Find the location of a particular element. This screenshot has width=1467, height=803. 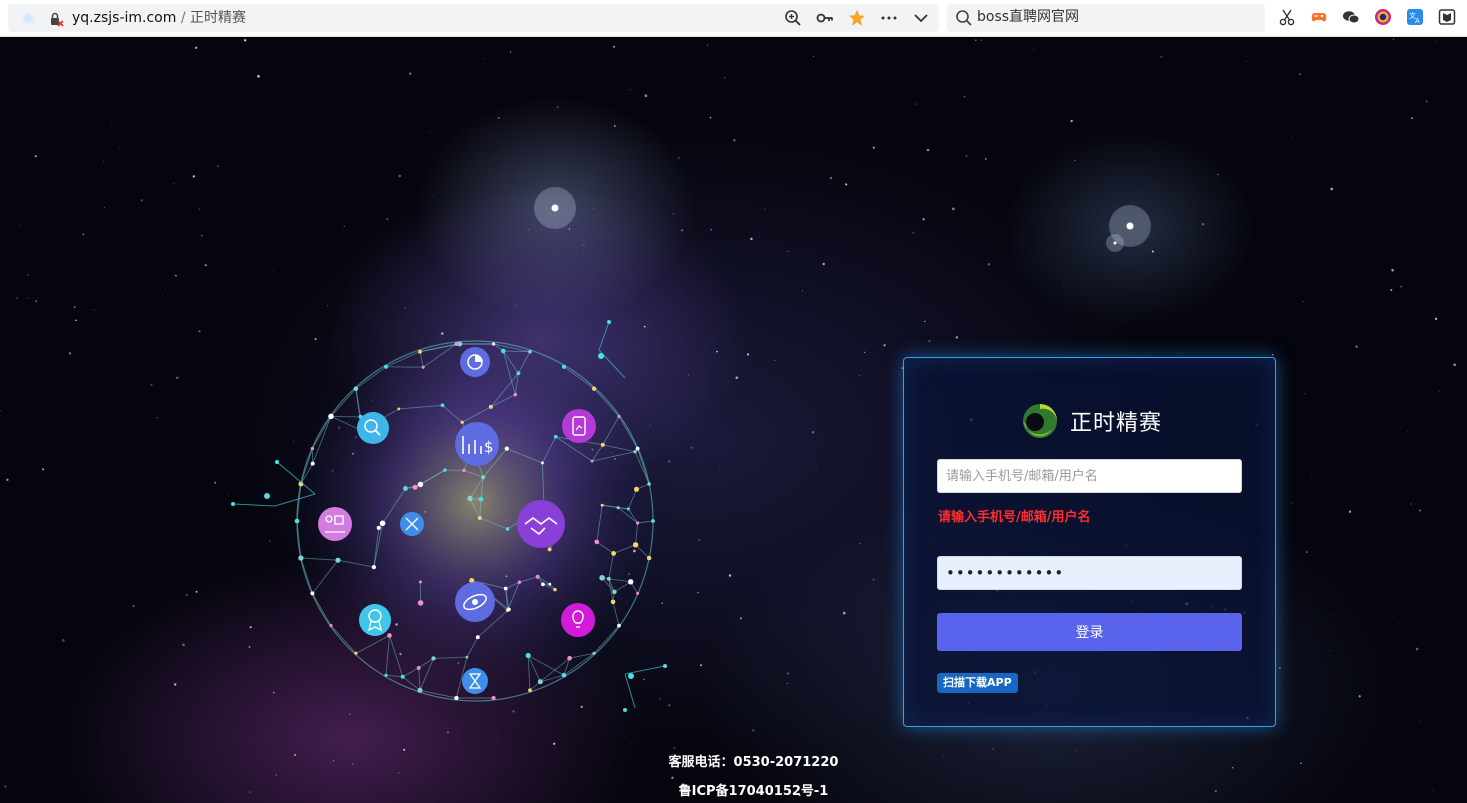

finance-search-icon is located at coordinates (373, 428).